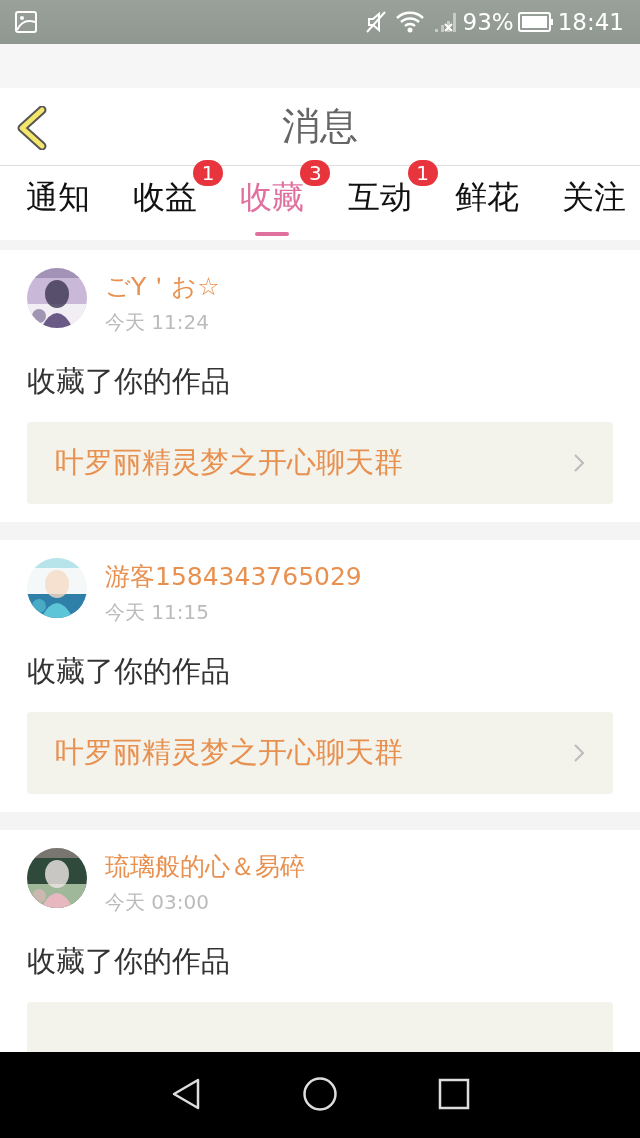 This screenshot has width=640, height=1138. Describe the element at coordinates (375, 22) in the screenshot. I see `mute-icon` at that location.